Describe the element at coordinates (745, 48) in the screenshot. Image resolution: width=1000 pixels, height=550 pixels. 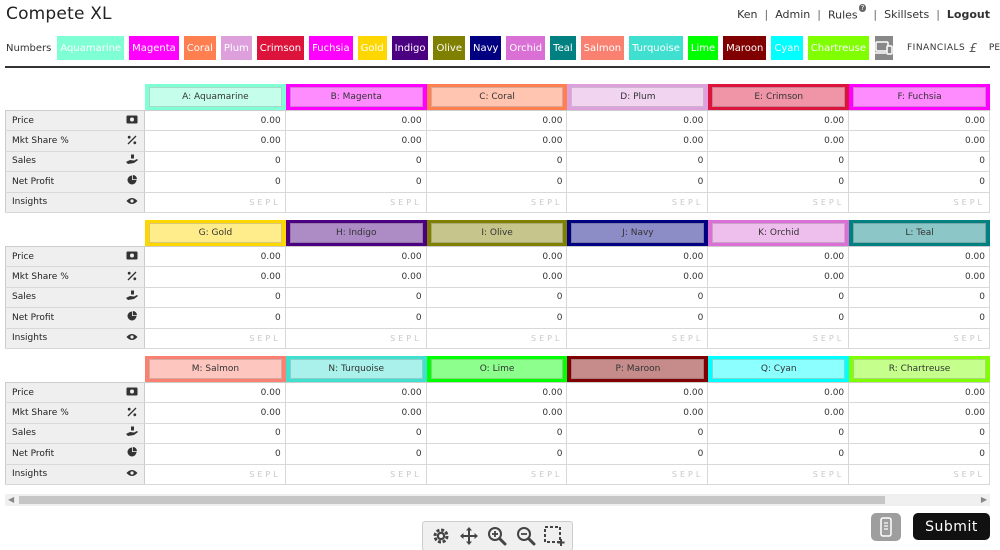
I see `team-chip-maroon: Maroon` at that location.